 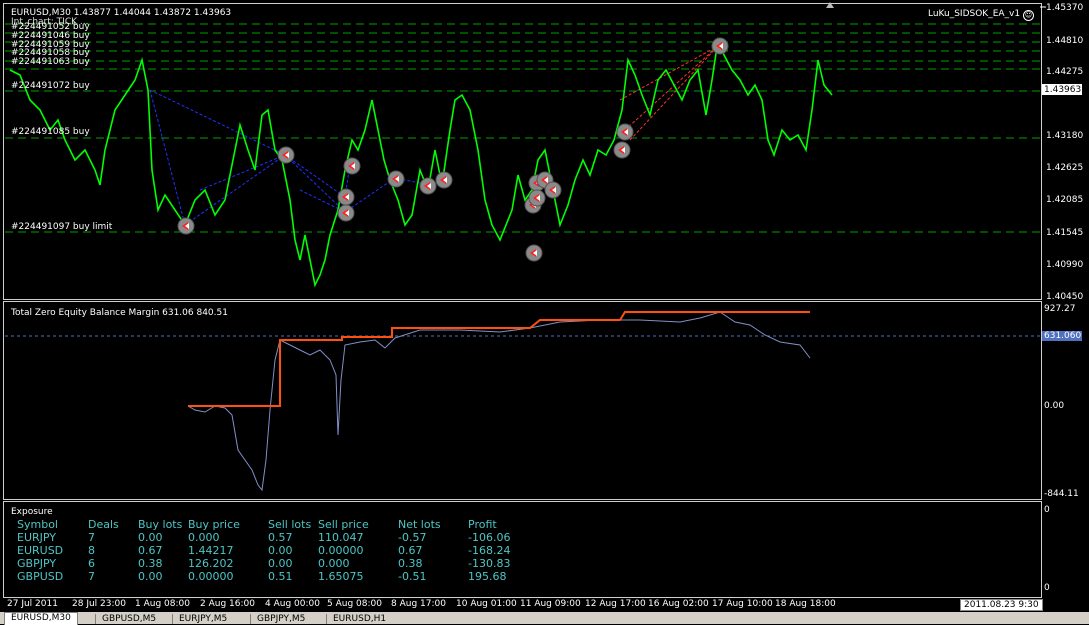 What do you see at coordinates (412, 537) in the screenshot?
I see `exposure-cell: -0.57` at bounding box center [412, 537].